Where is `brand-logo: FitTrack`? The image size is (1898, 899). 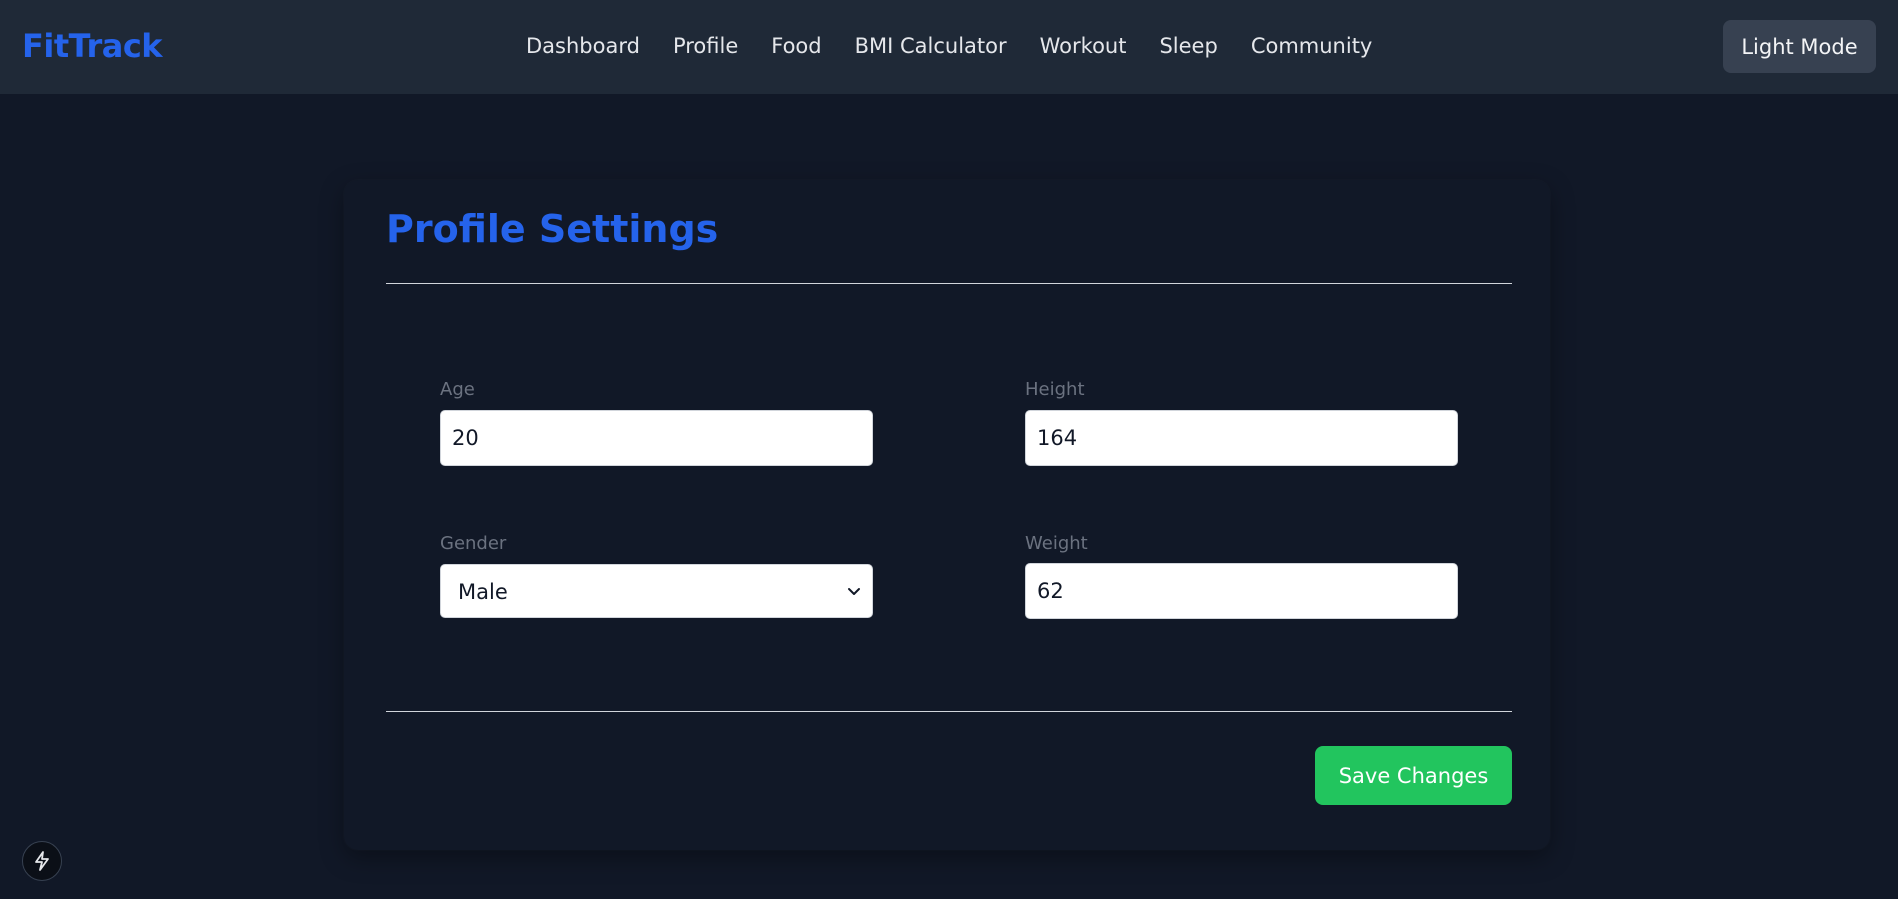
brand-logo: FitTrack is located at coordinates (92, 46).